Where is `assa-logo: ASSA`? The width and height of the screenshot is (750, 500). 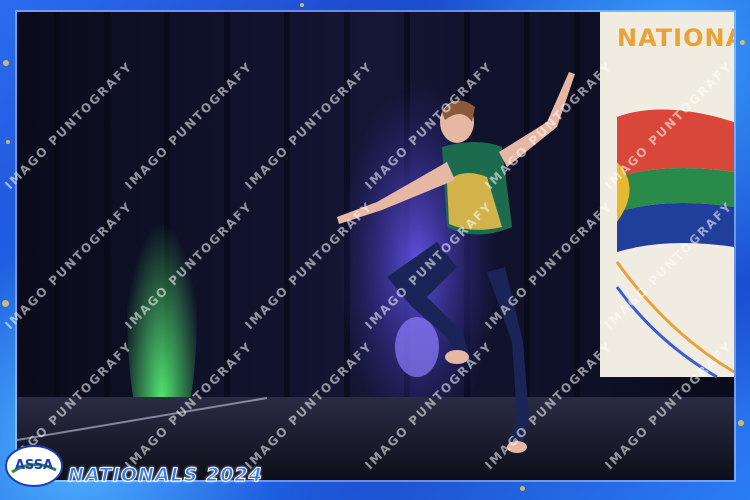 assa-logo: ASSA is located at coordinates (34, 466).